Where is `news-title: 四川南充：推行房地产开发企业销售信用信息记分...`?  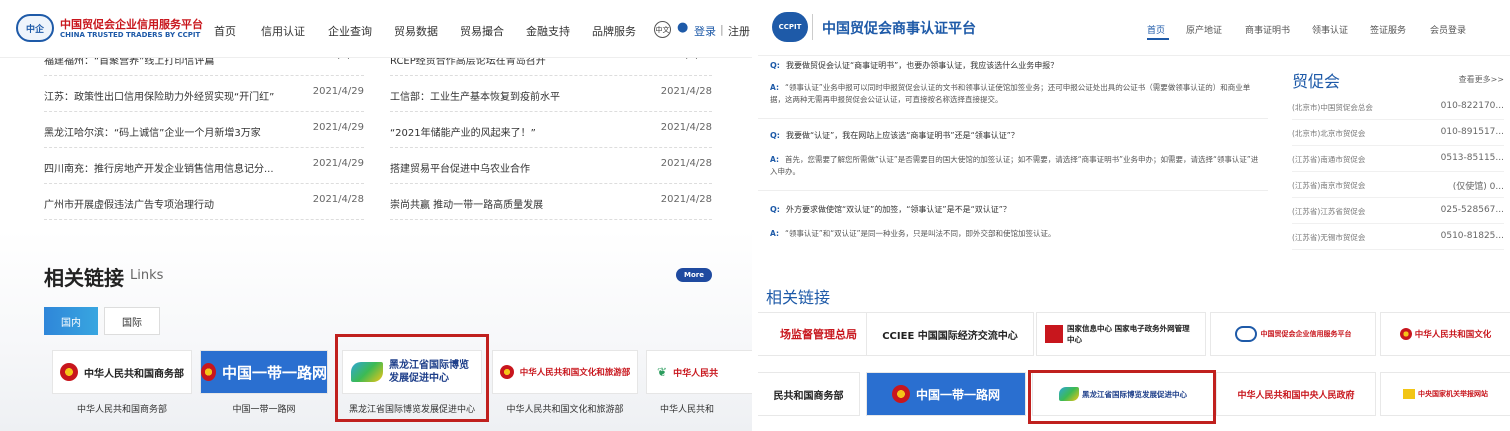
news-title: 四川南充：推行房地产开发企业销售信用信息记分... is located at coordinates (169, 167).